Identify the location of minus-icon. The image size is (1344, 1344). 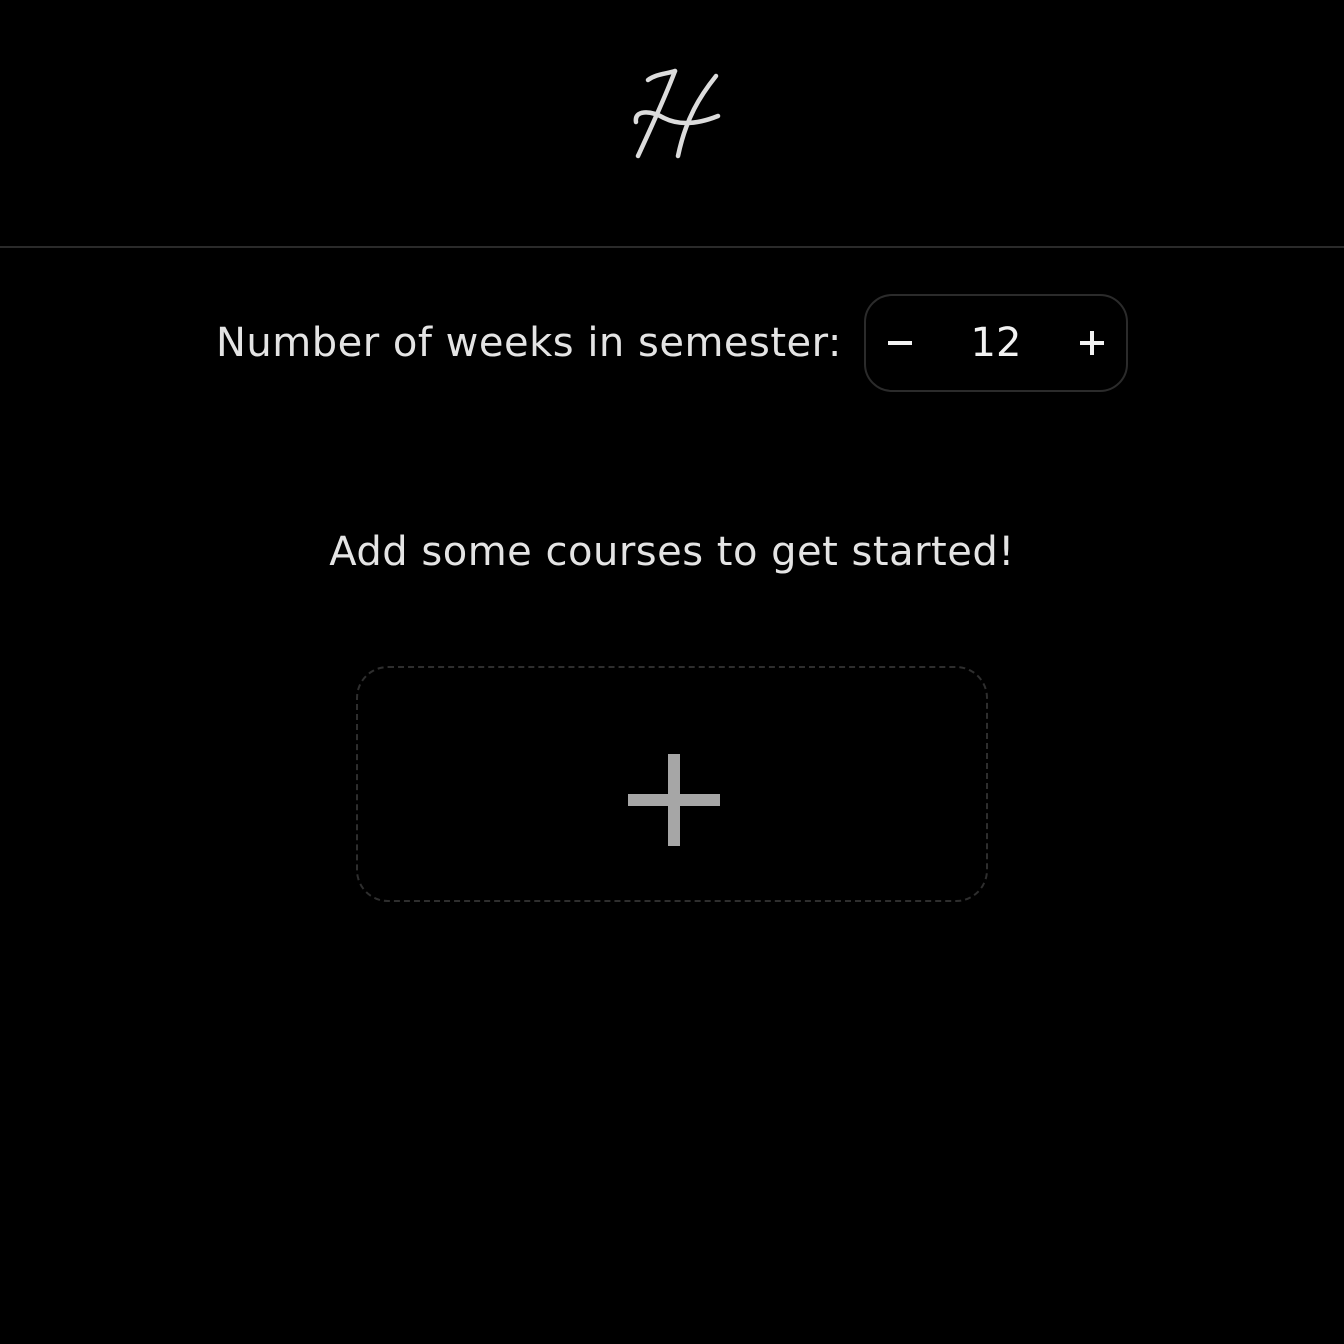
(900, 343).